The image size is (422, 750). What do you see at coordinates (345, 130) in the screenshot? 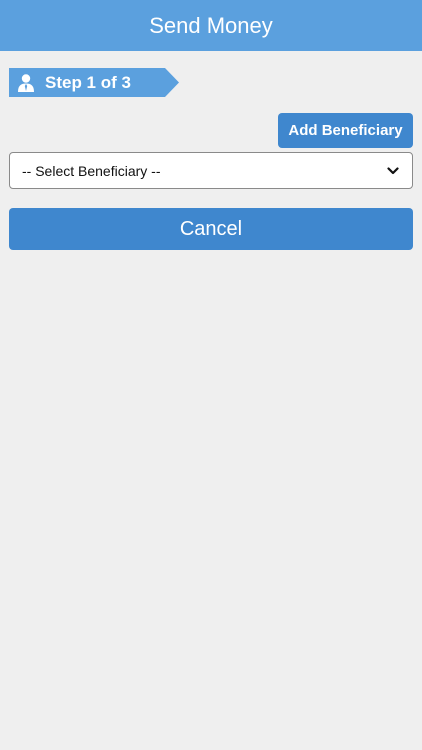
I see `add-beneficiary-button: Add Beneficiary` at bounding box center [345, 130].